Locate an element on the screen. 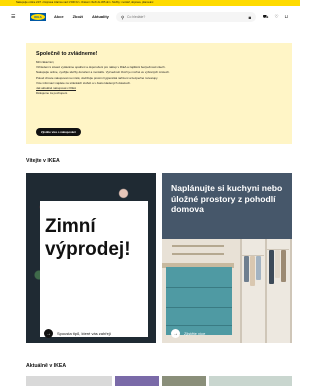 This screenshot has width=320, height=386. promo-link-label: Spousta tipů, které vás zahřejí is located at coordinates (84, 333).